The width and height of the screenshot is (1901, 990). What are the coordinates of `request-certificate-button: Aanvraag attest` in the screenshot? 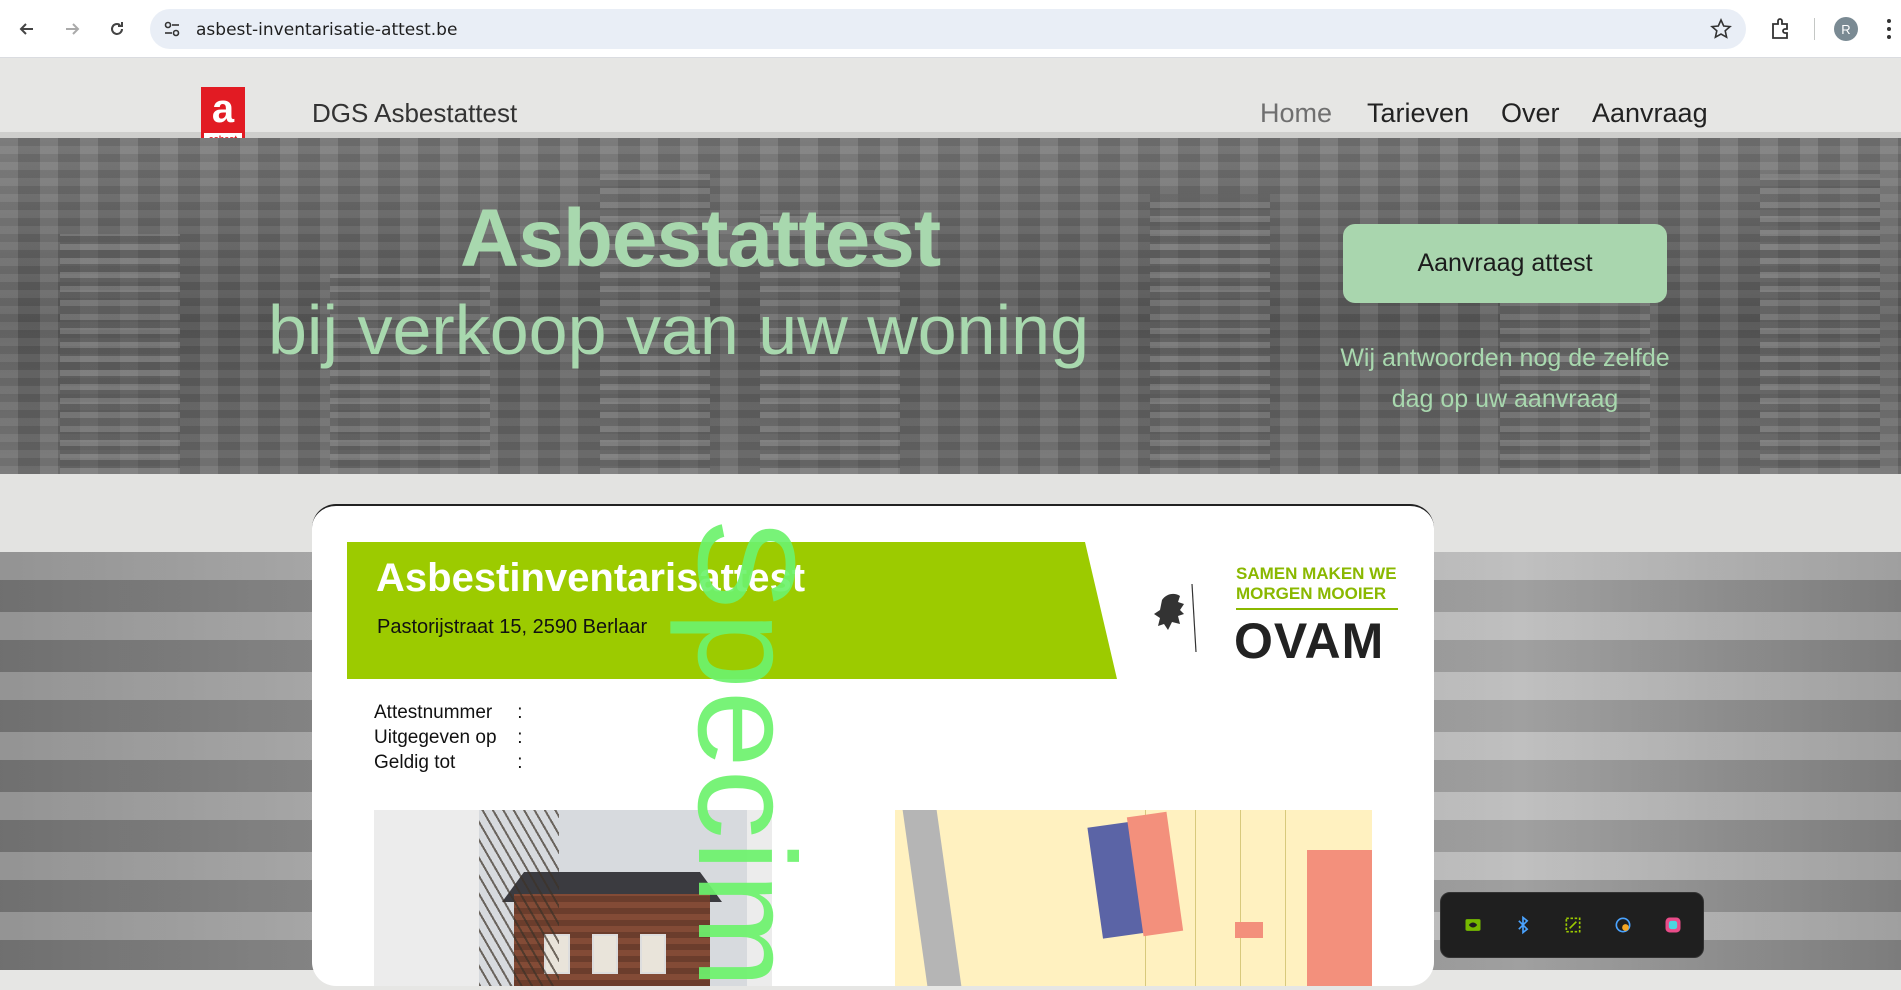 It's located at (1505, 263).